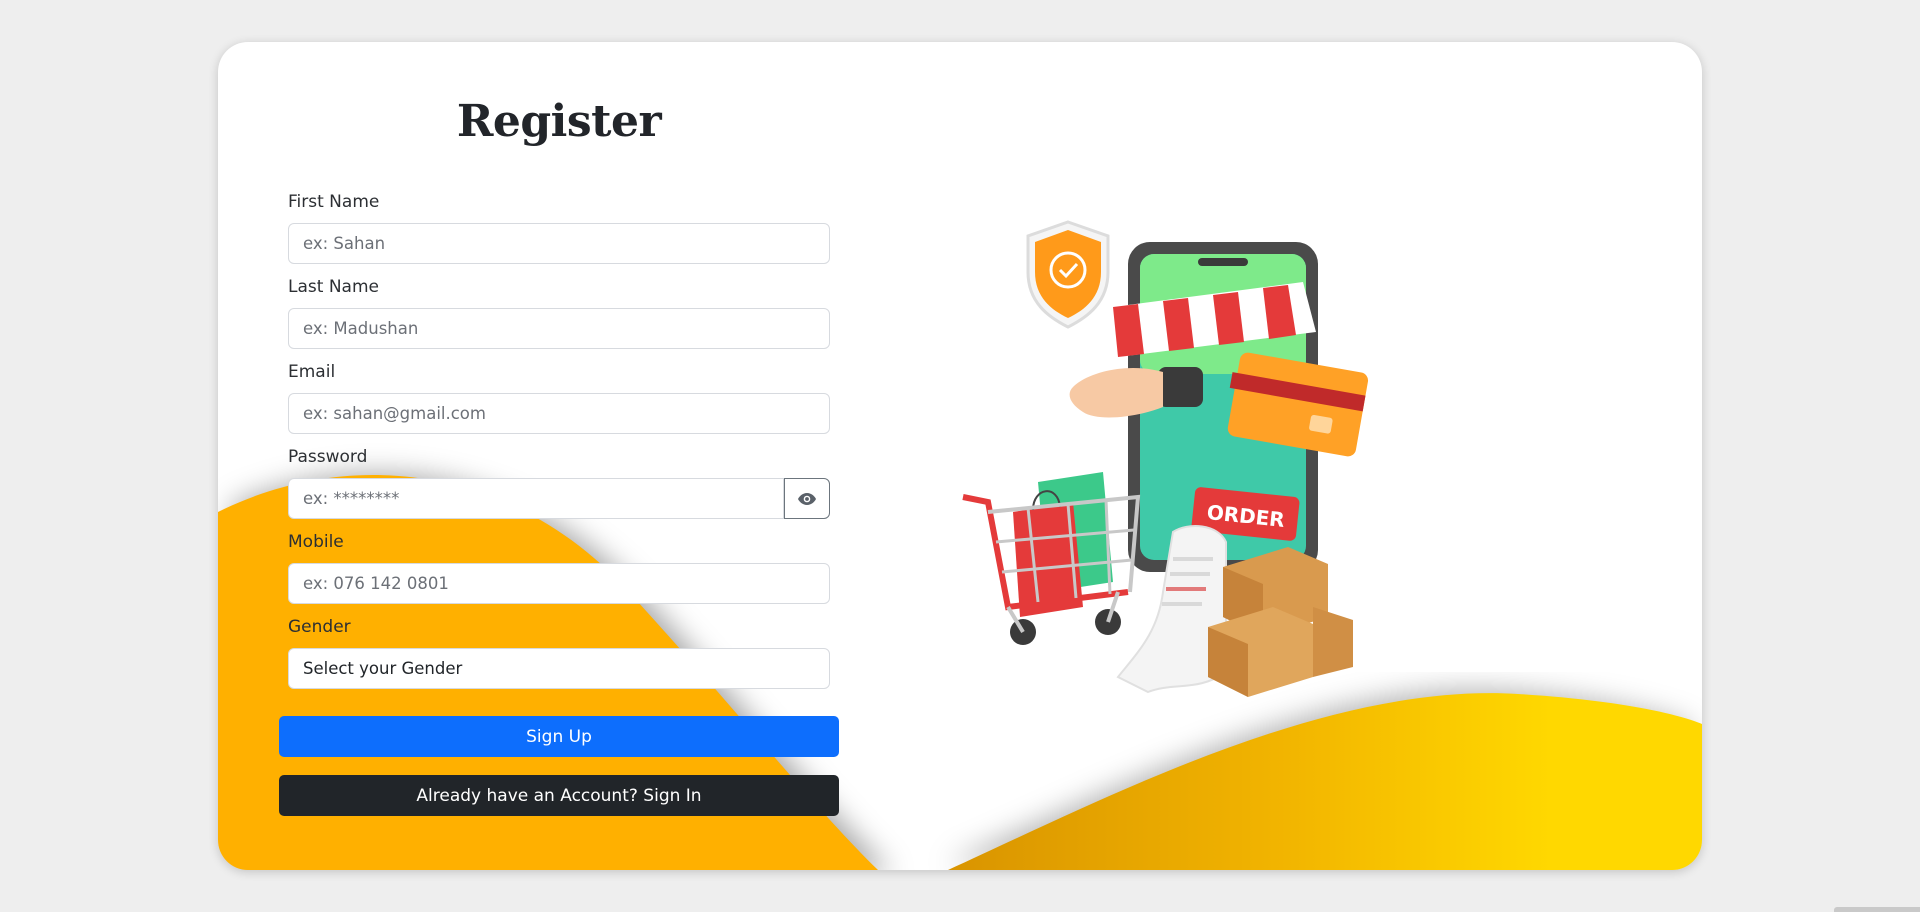 Image resolution: width=1920 pixels, height=912 pixels. What do you see at coordinates (312, 372) in the screenshot?
I see `email-label: Email` at bounding box center [312, 372].